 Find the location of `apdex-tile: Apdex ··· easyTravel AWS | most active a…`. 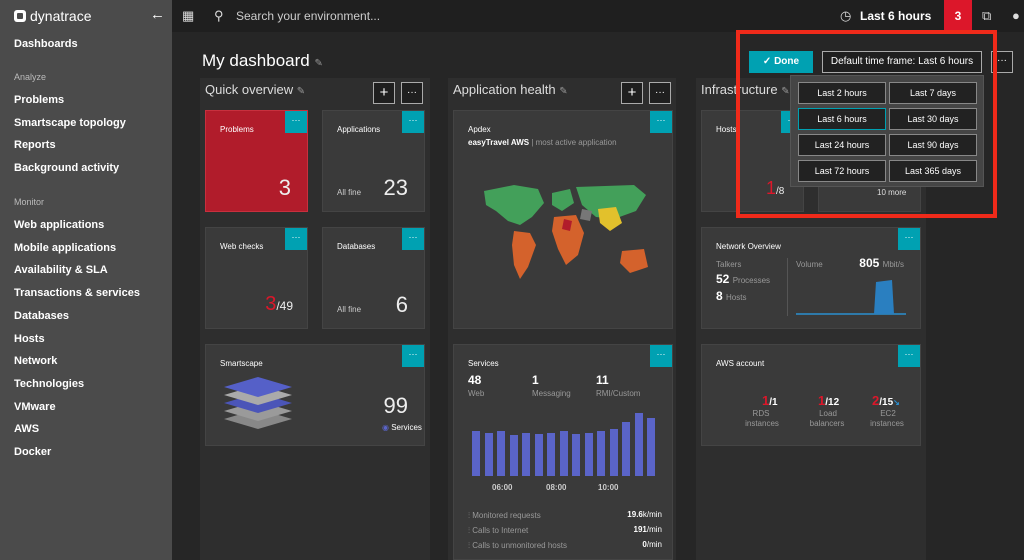

apdex-tile: Apdex ··· easyTravel AWS | most active a… is located at coordinates (563, 219).